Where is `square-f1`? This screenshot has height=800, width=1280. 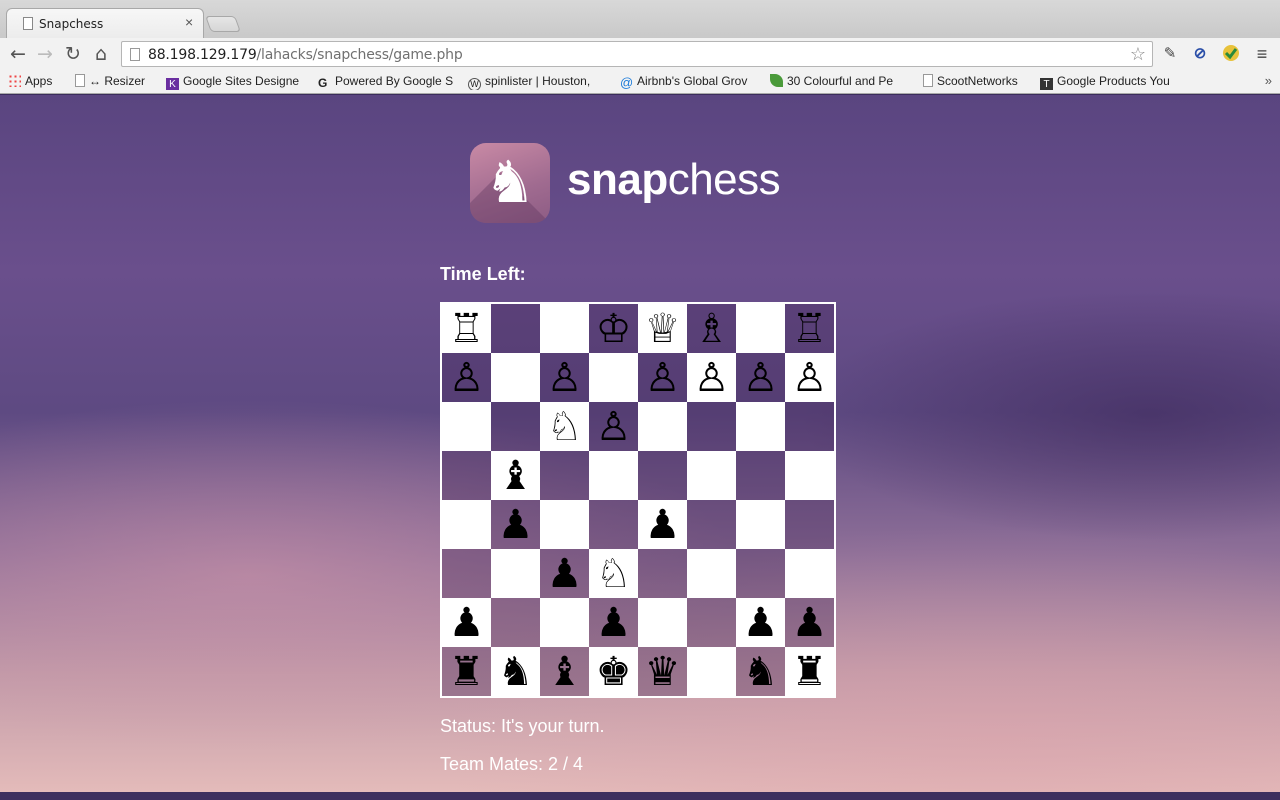
square-f1 is located at coordinates (711, 671).